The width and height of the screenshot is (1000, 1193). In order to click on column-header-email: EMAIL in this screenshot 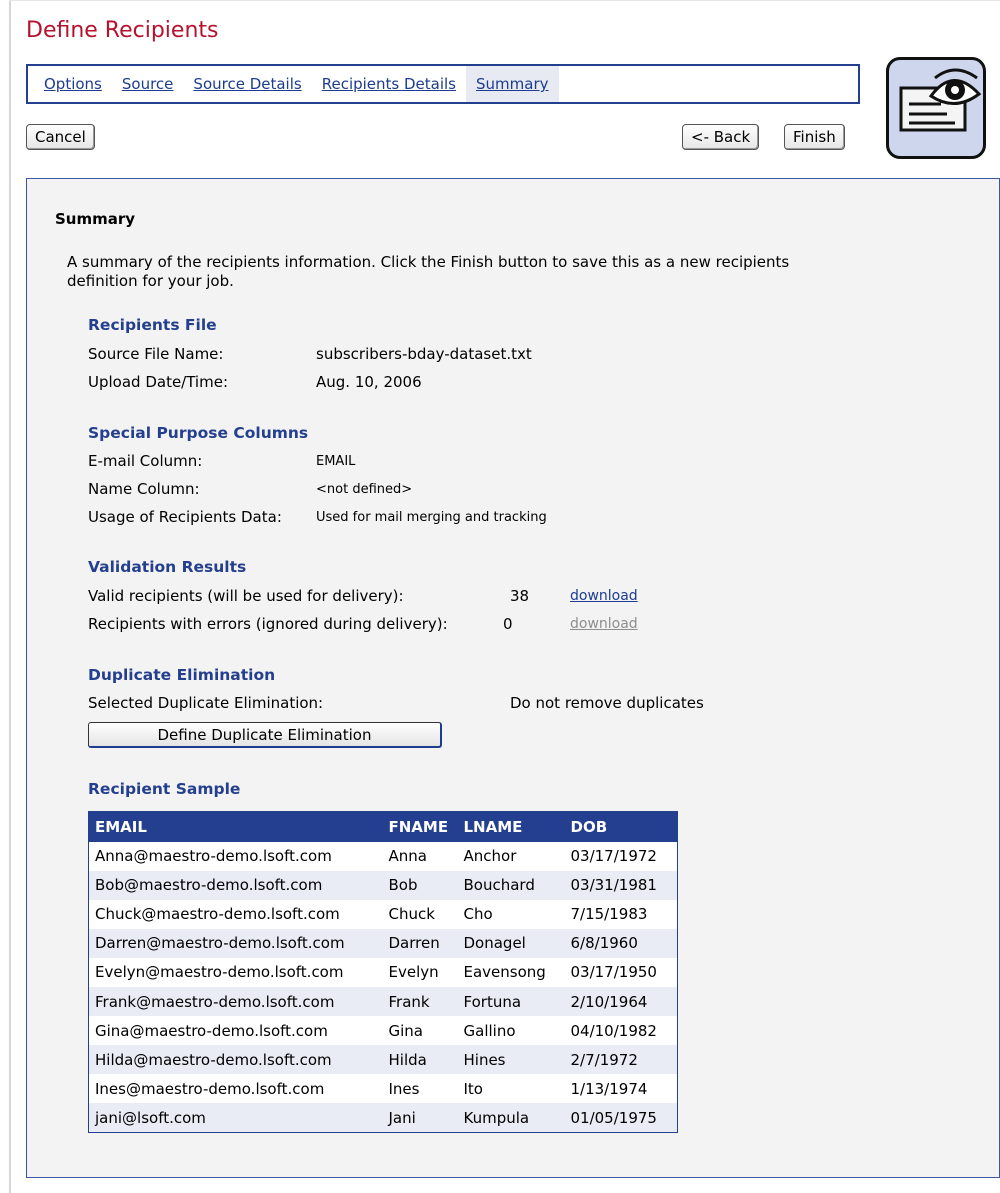, I will do `click(235, 826)`.